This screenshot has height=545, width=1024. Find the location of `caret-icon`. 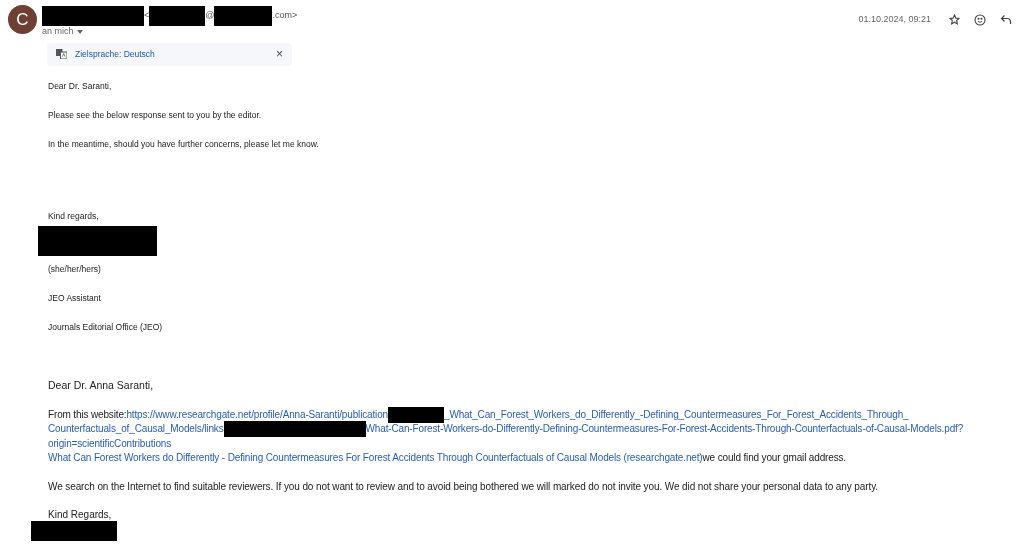

caret-icon is located at coordinates (79, 31).